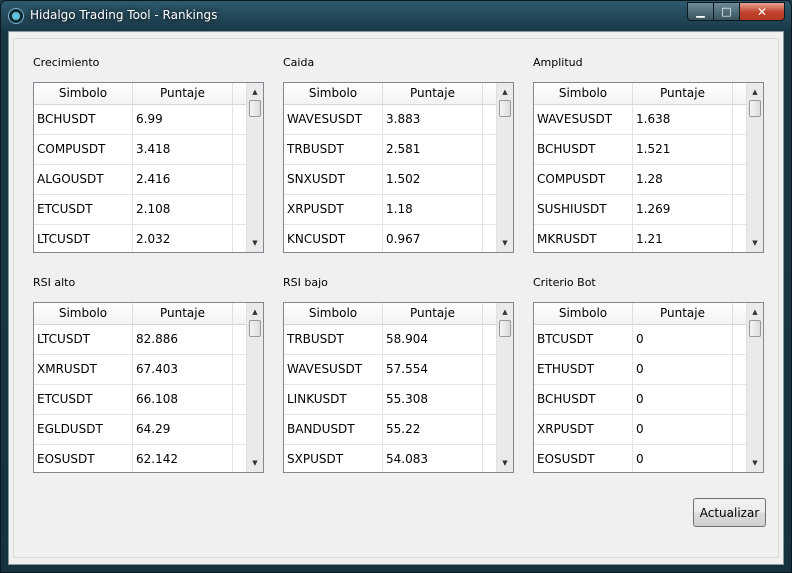 This screenshot has height=573, width=792. I want to click on score-cell: 2.108, so click(183, 209).